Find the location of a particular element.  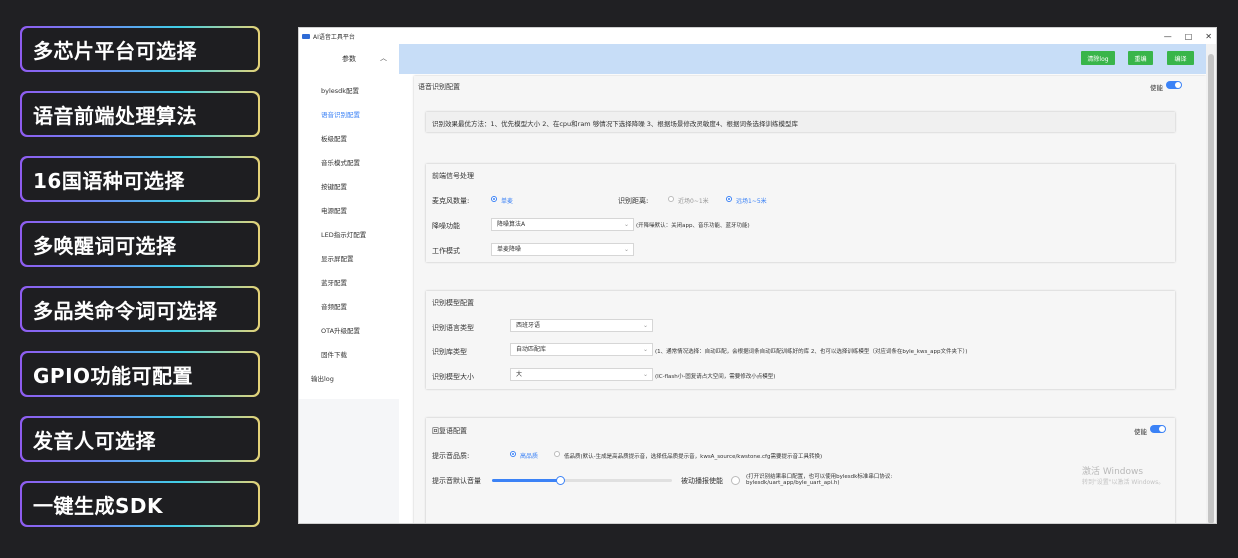

sidebar-item-display: 显示屏配置 is located at coordinates (349, 259).